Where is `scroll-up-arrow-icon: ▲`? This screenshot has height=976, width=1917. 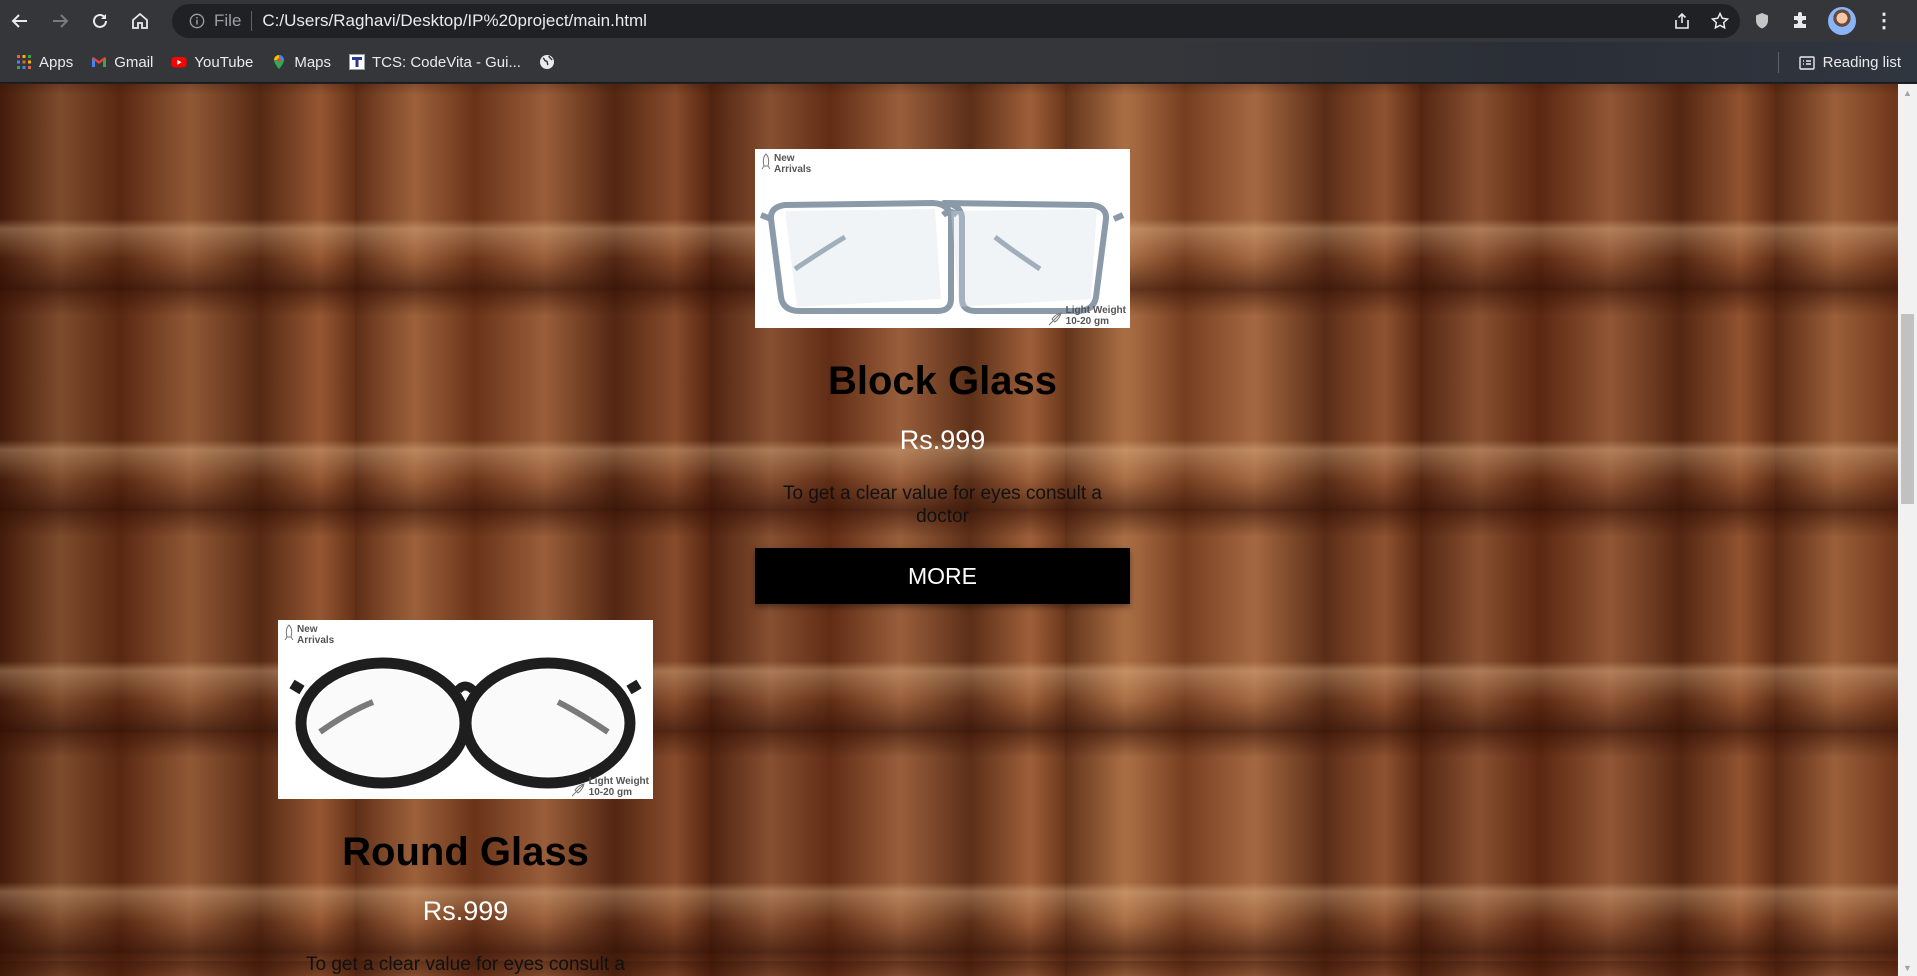
scroll-up-arrow-icon: ▲ is located at coordinates (1907, 92).